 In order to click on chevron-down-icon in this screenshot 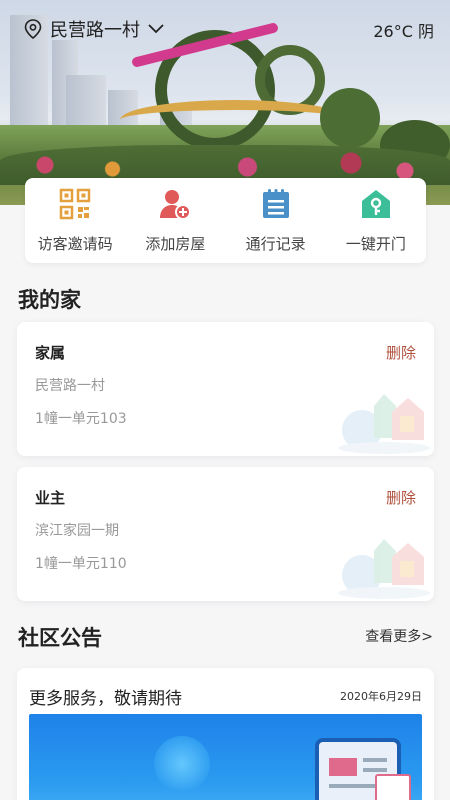, I will do `click(156, 29)`.